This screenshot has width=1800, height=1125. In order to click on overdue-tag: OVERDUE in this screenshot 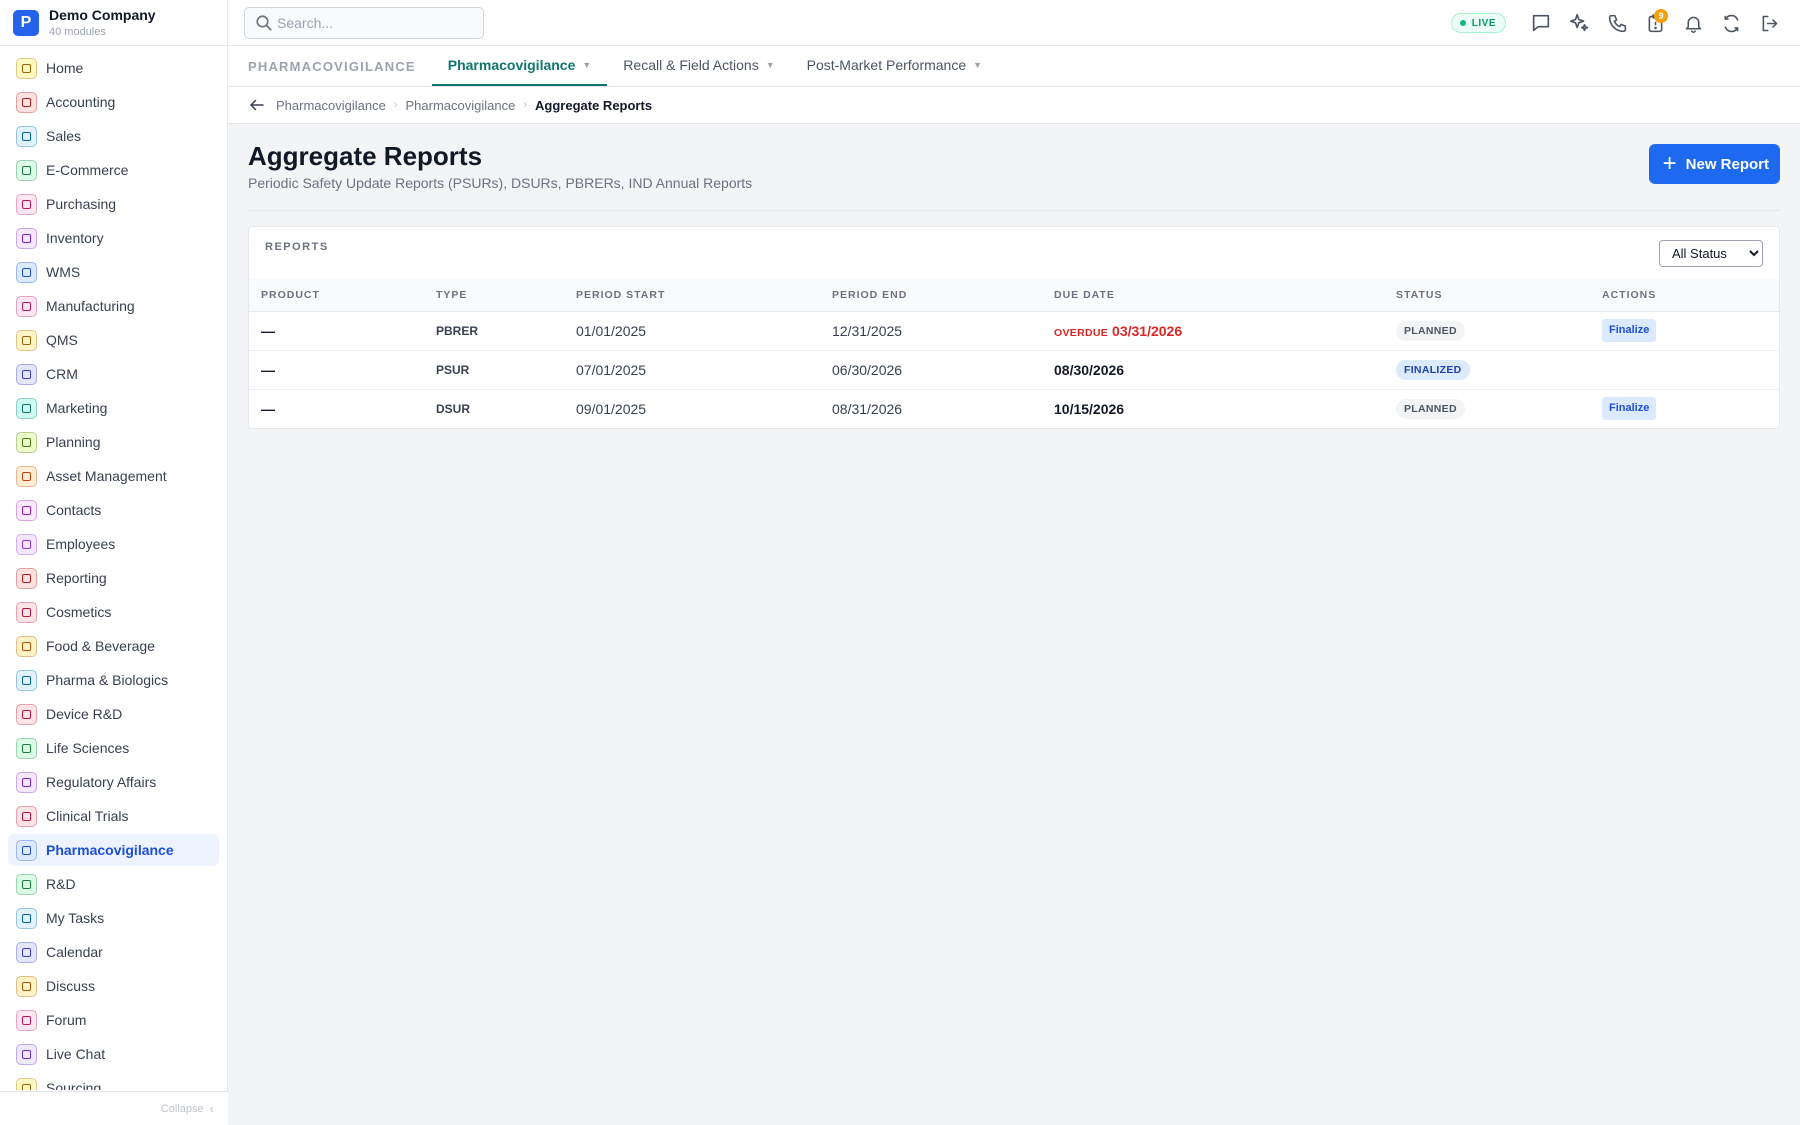, I will do `click(1081, 332)`.